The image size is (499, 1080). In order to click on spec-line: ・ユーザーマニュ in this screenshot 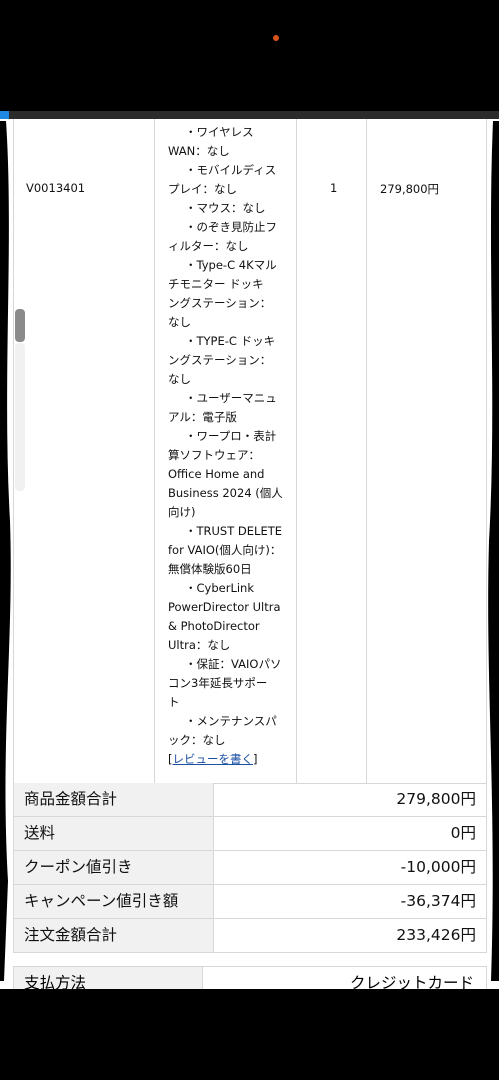, I will do `click(231, 398)`.